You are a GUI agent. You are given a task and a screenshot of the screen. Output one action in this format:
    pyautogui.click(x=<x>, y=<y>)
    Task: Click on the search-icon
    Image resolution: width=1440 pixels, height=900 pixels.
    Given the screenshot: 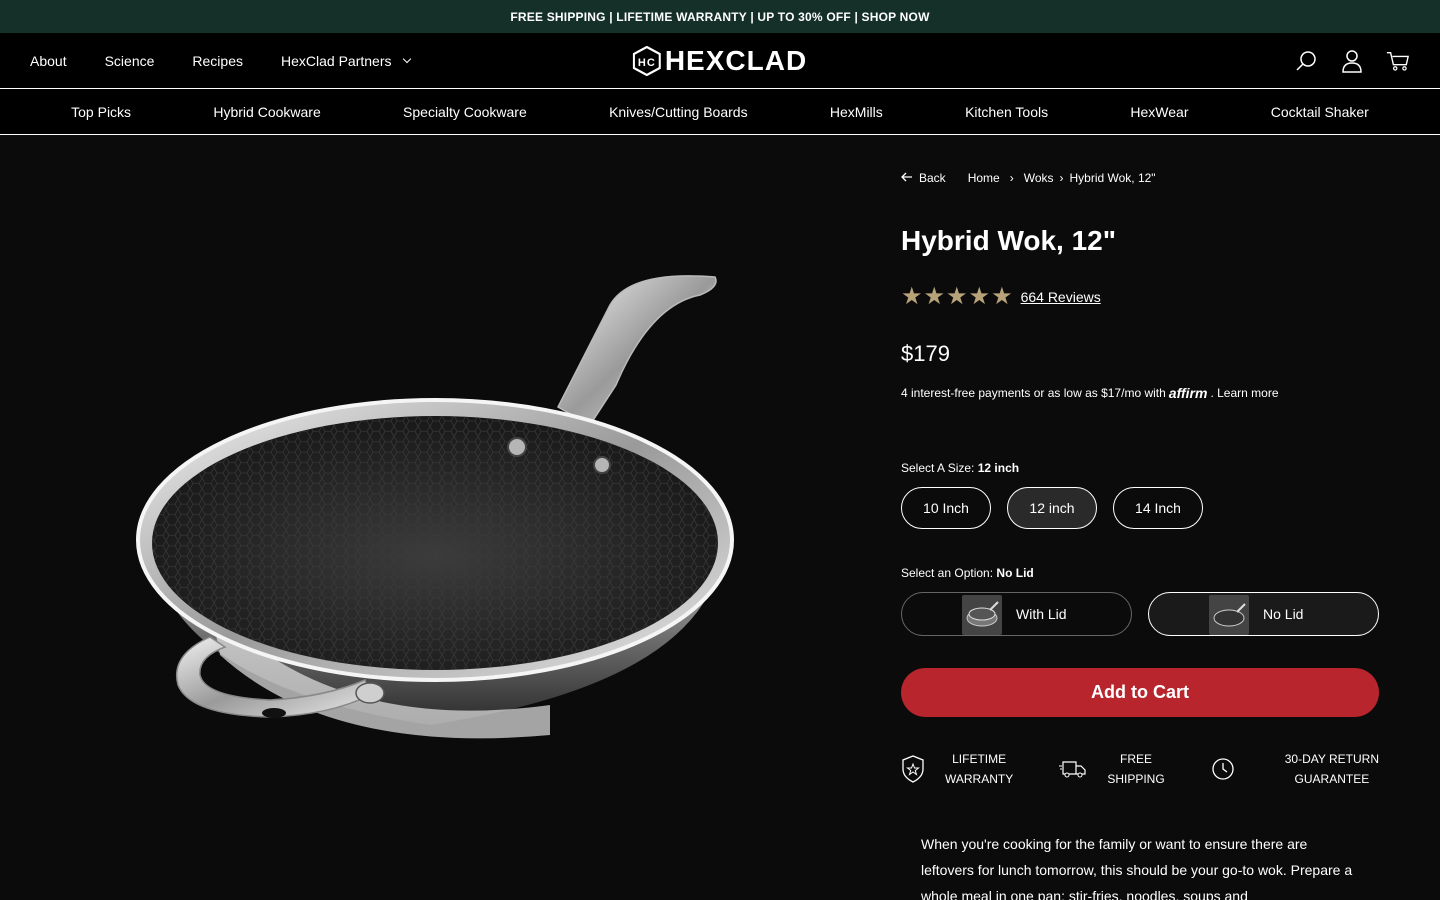 What is the action you would take?
    pyautogui.click(x=1306, y=61)
    